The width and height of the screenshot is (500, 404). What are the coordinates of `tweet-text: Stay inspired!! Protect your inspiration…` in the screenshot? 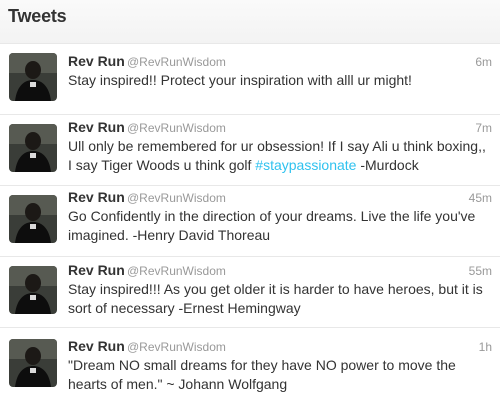 It's located at (240, 80).